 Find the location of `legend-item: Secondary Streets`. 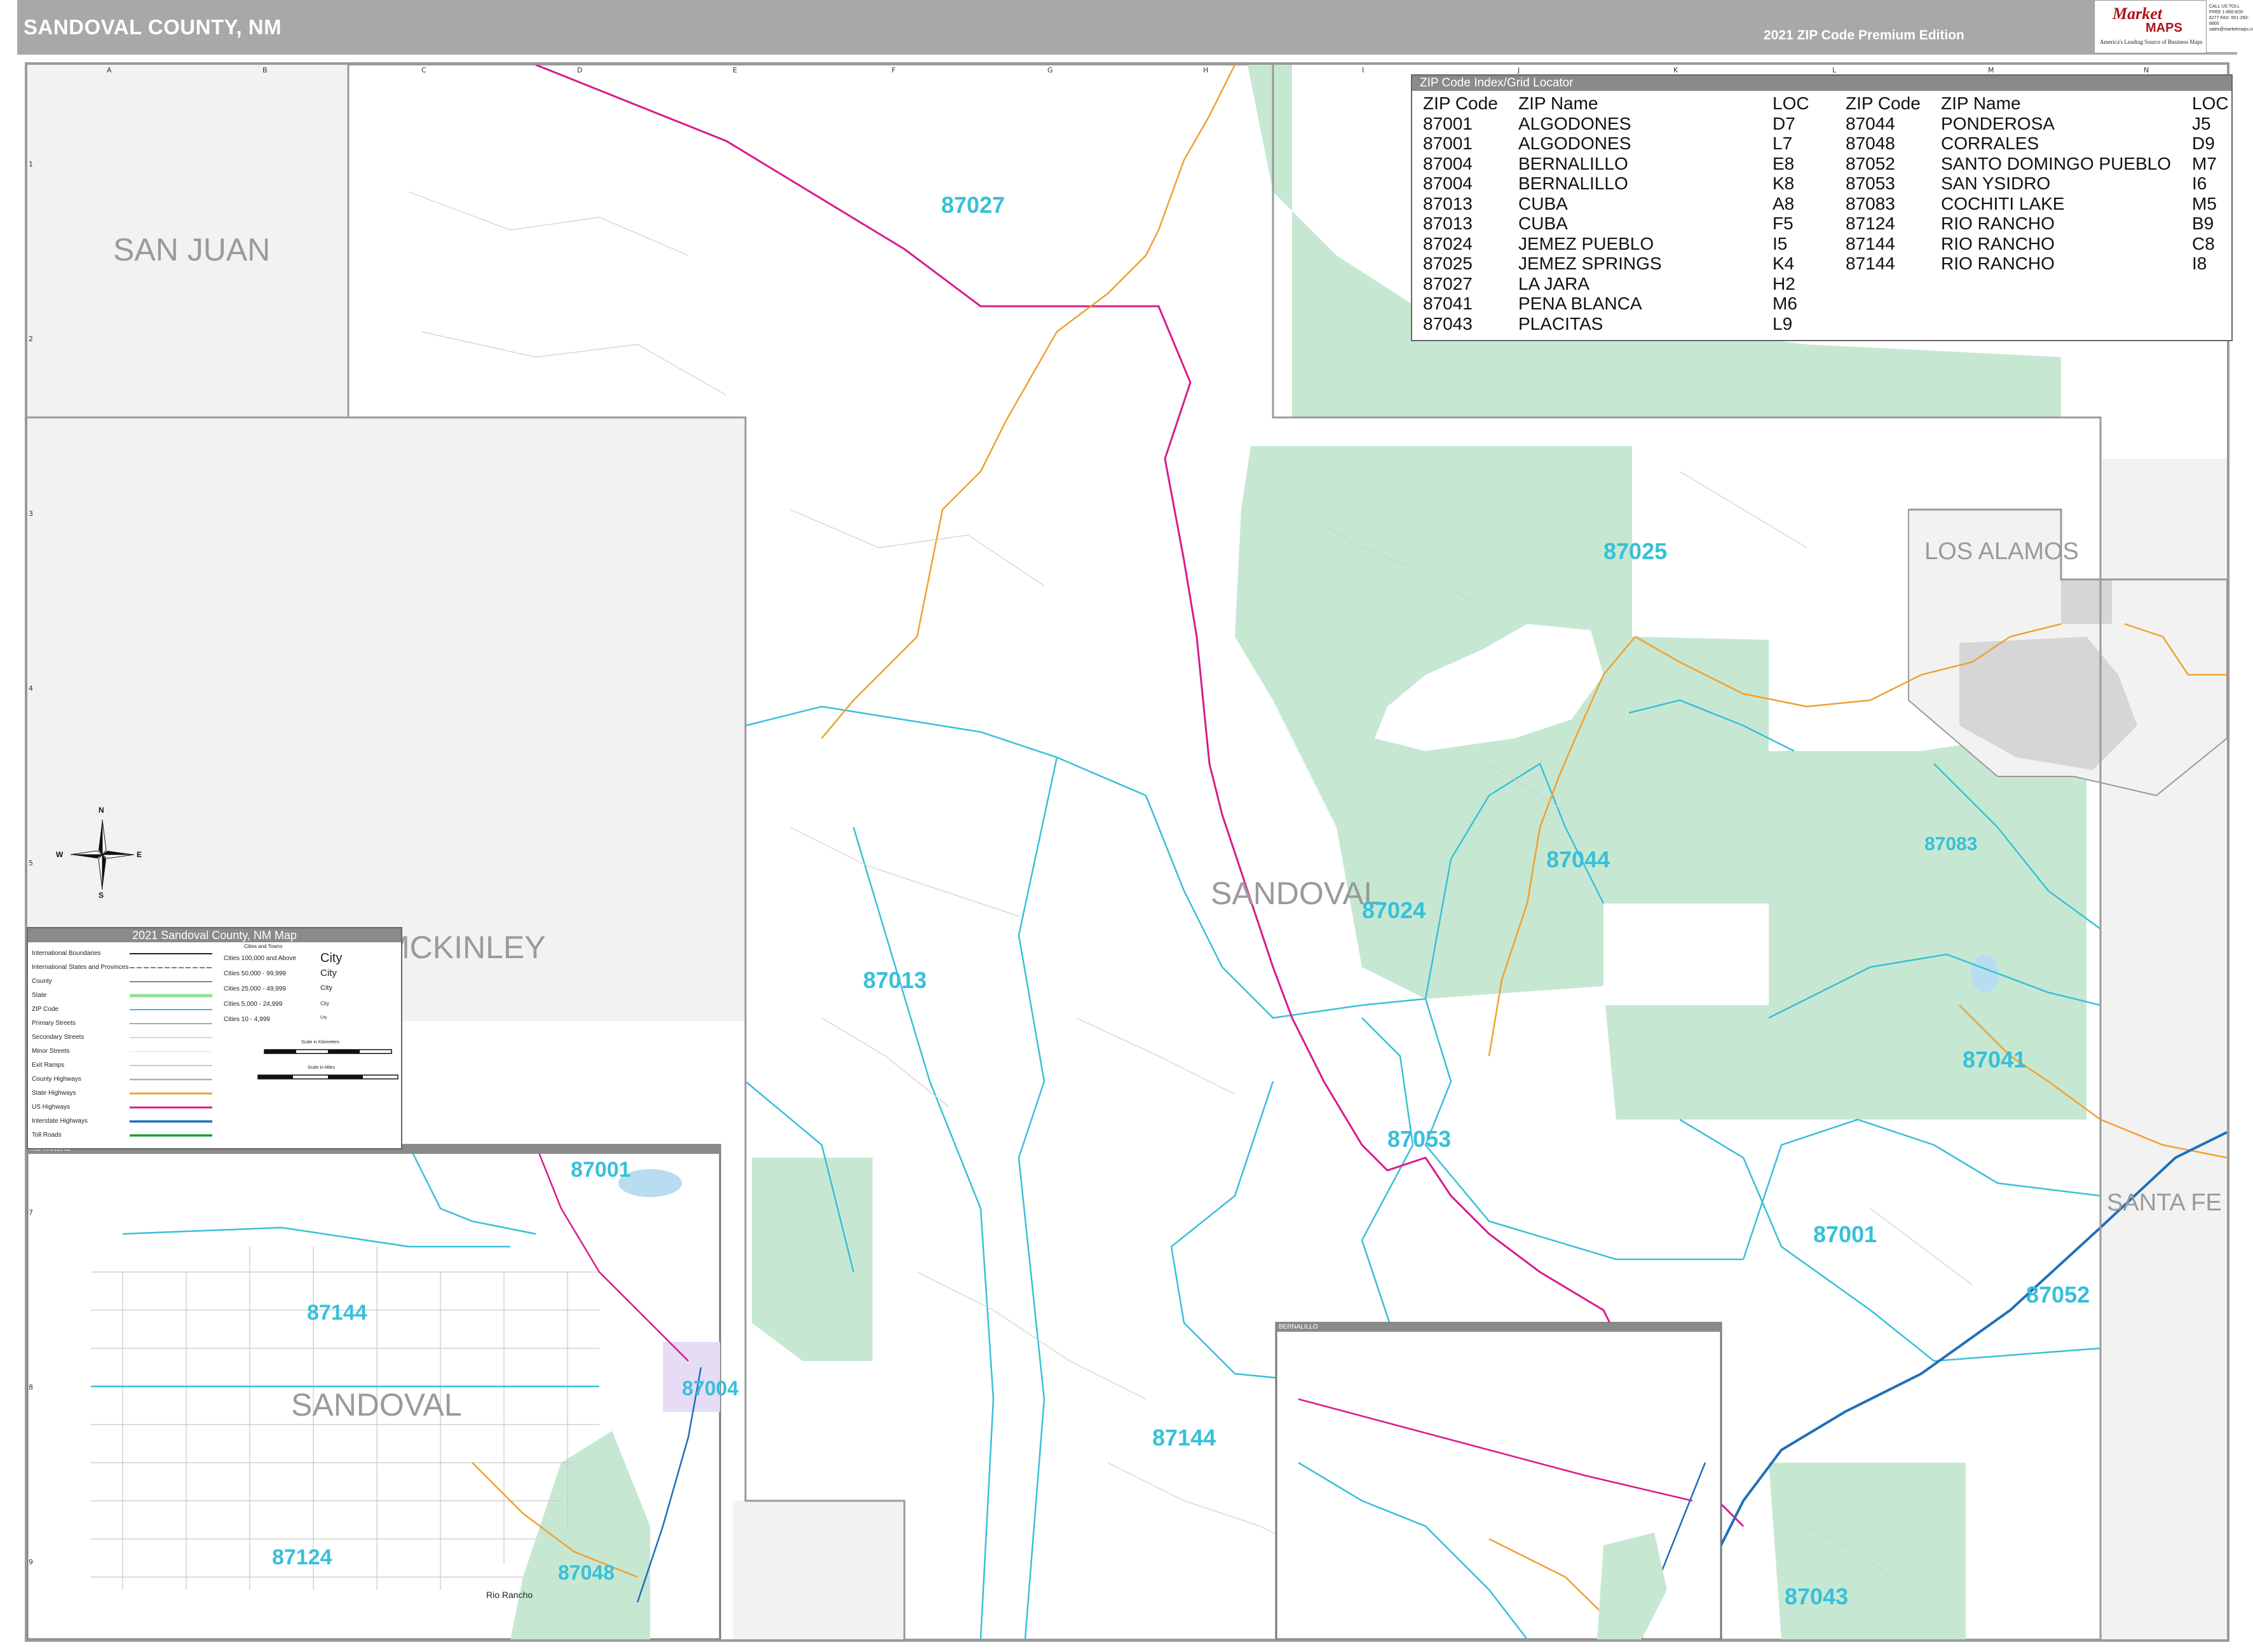

legend-item: Secondary Streets is located at coordinates (58, 1037).